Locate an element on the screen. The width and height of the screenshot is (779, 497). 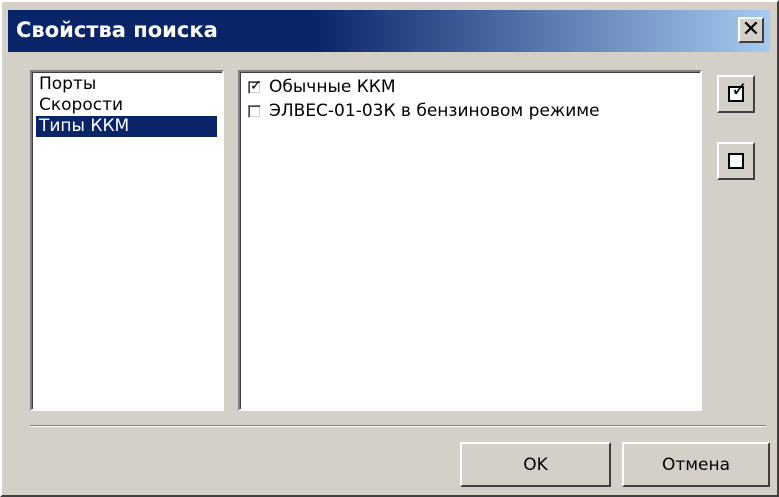
uncheck-all-button is located at coordinates (736, 161).